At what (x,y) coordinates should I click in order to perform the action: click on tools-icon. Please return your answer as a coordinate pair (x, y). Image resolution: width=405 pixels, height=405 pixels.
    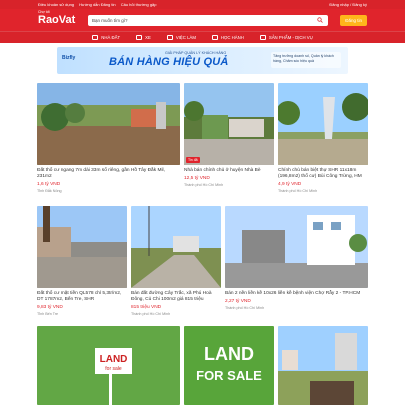
    Looking at the image, I should click on (262, 37).